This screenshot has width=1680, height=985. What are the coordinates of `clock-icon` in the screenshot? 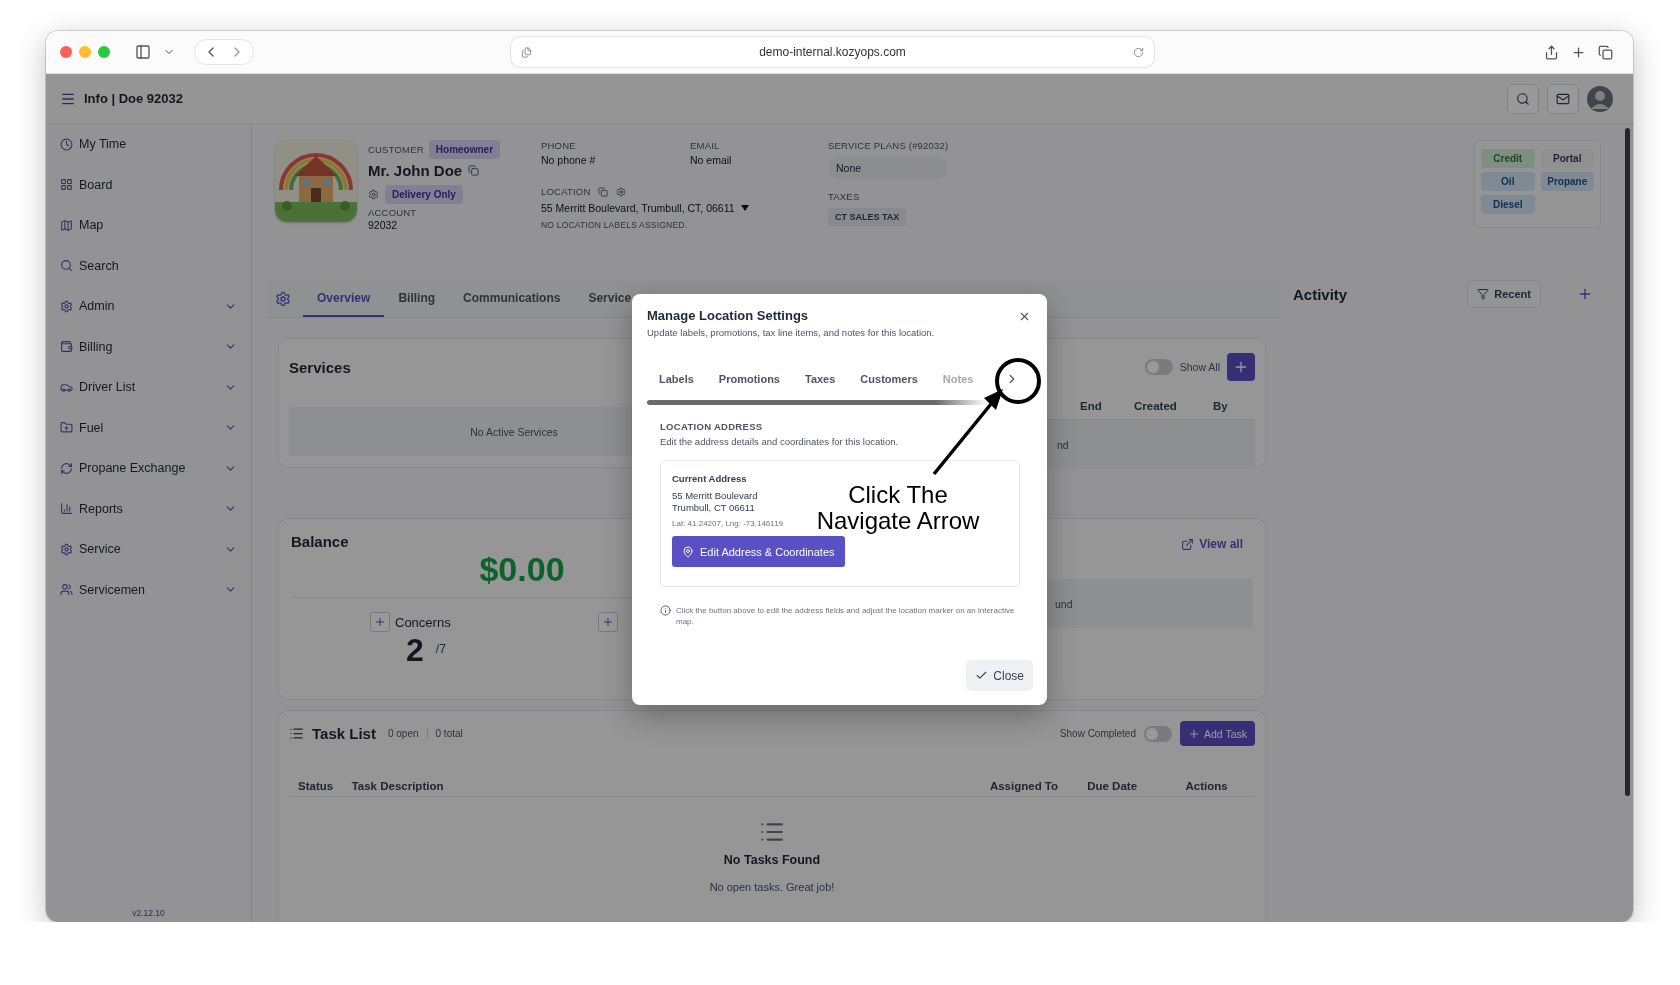 It's located at (66, 144).